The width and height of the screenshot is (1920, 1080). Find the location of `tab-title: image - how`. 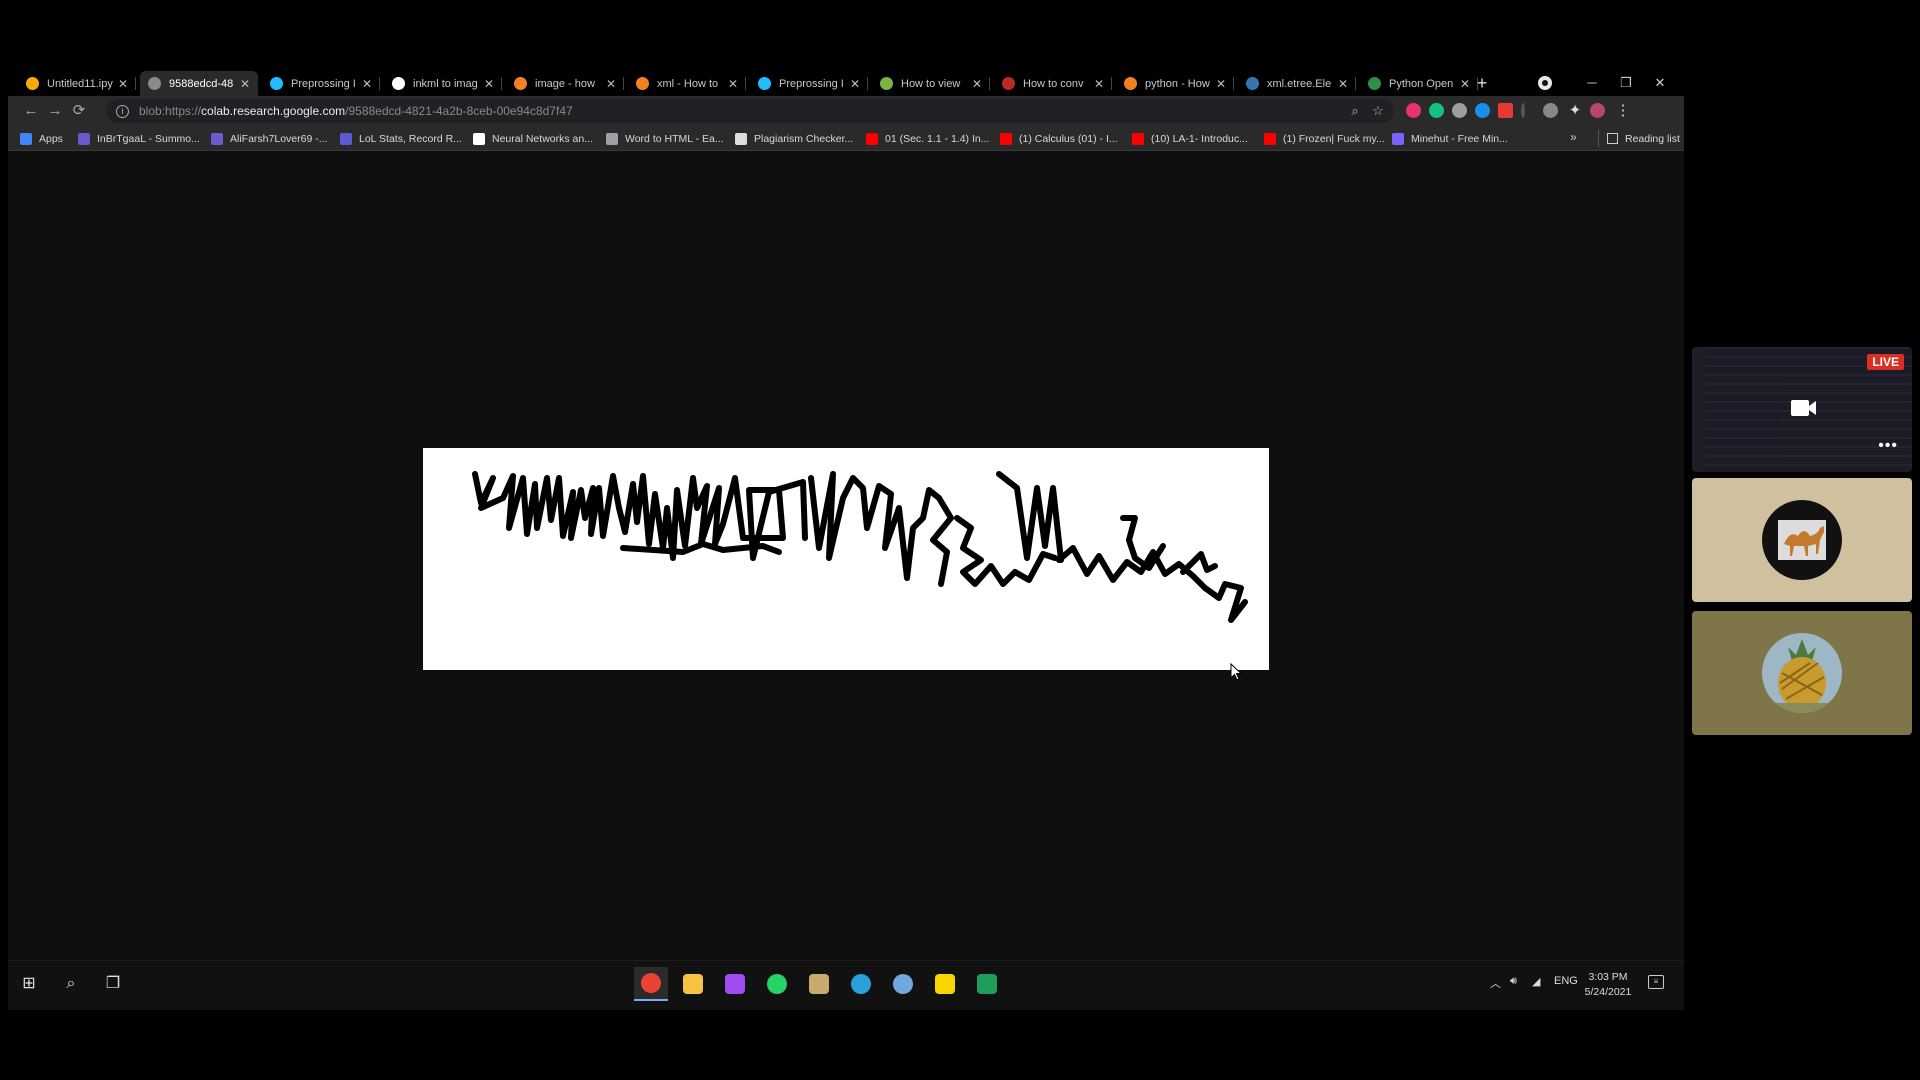

tab-title: image - how is located at coordinates (565, 83).